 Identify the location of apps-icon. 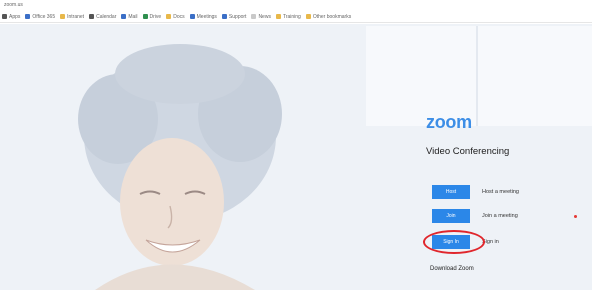
(4, 16).